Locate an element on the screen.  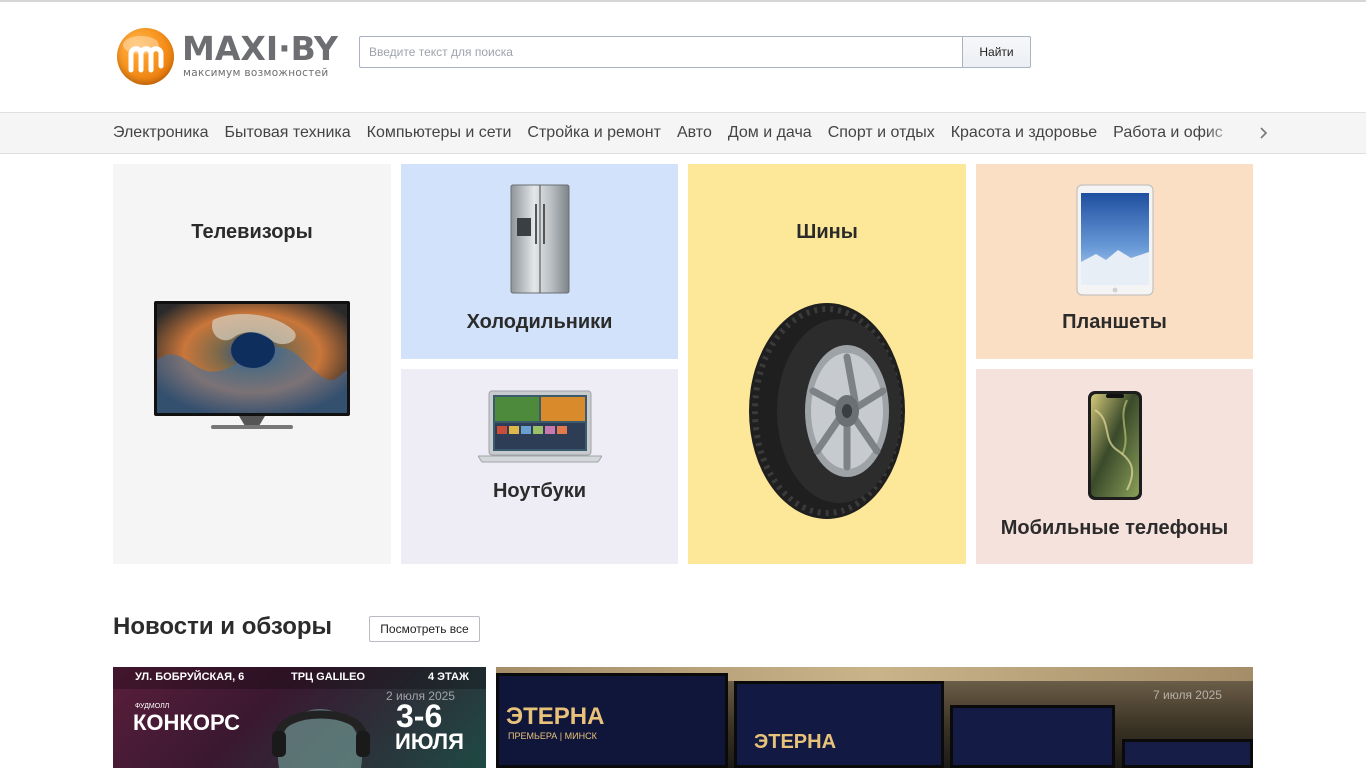
logo-name: MAXI·BY is located at coordinates (260, 48).